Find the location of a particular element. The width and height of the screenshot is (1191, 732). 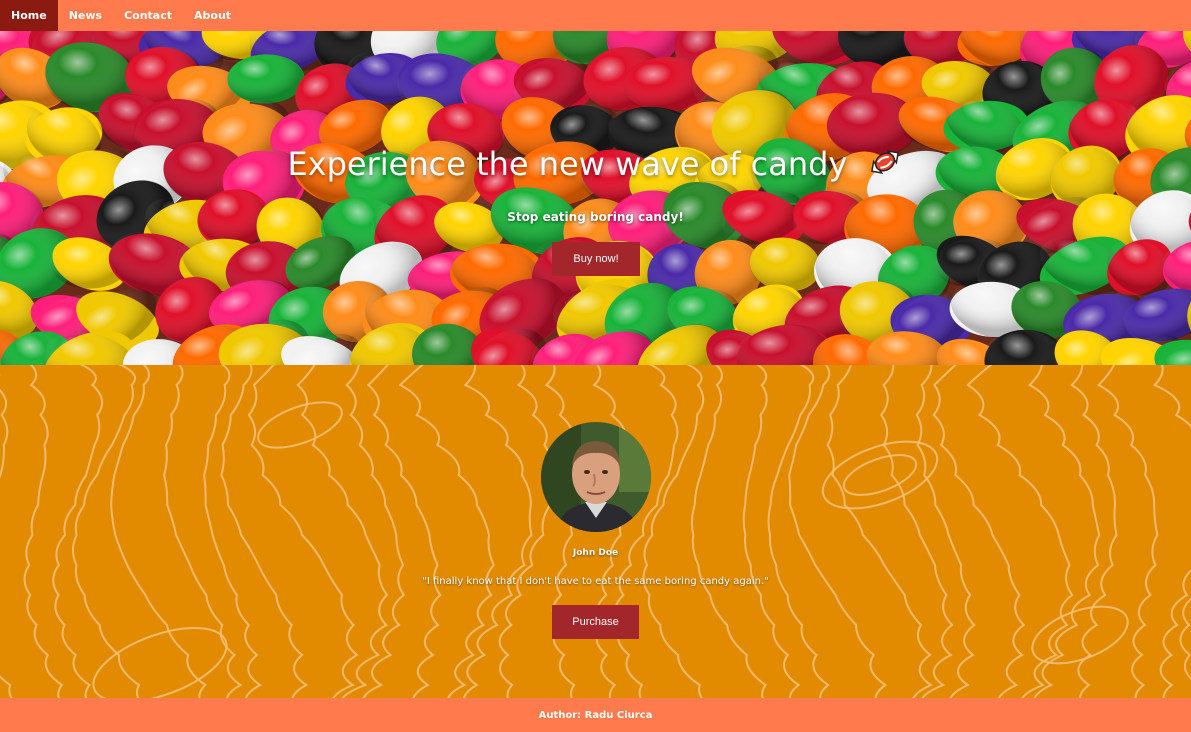

footer: Author: Radu Ciurca is located at coordinates (595, 715).